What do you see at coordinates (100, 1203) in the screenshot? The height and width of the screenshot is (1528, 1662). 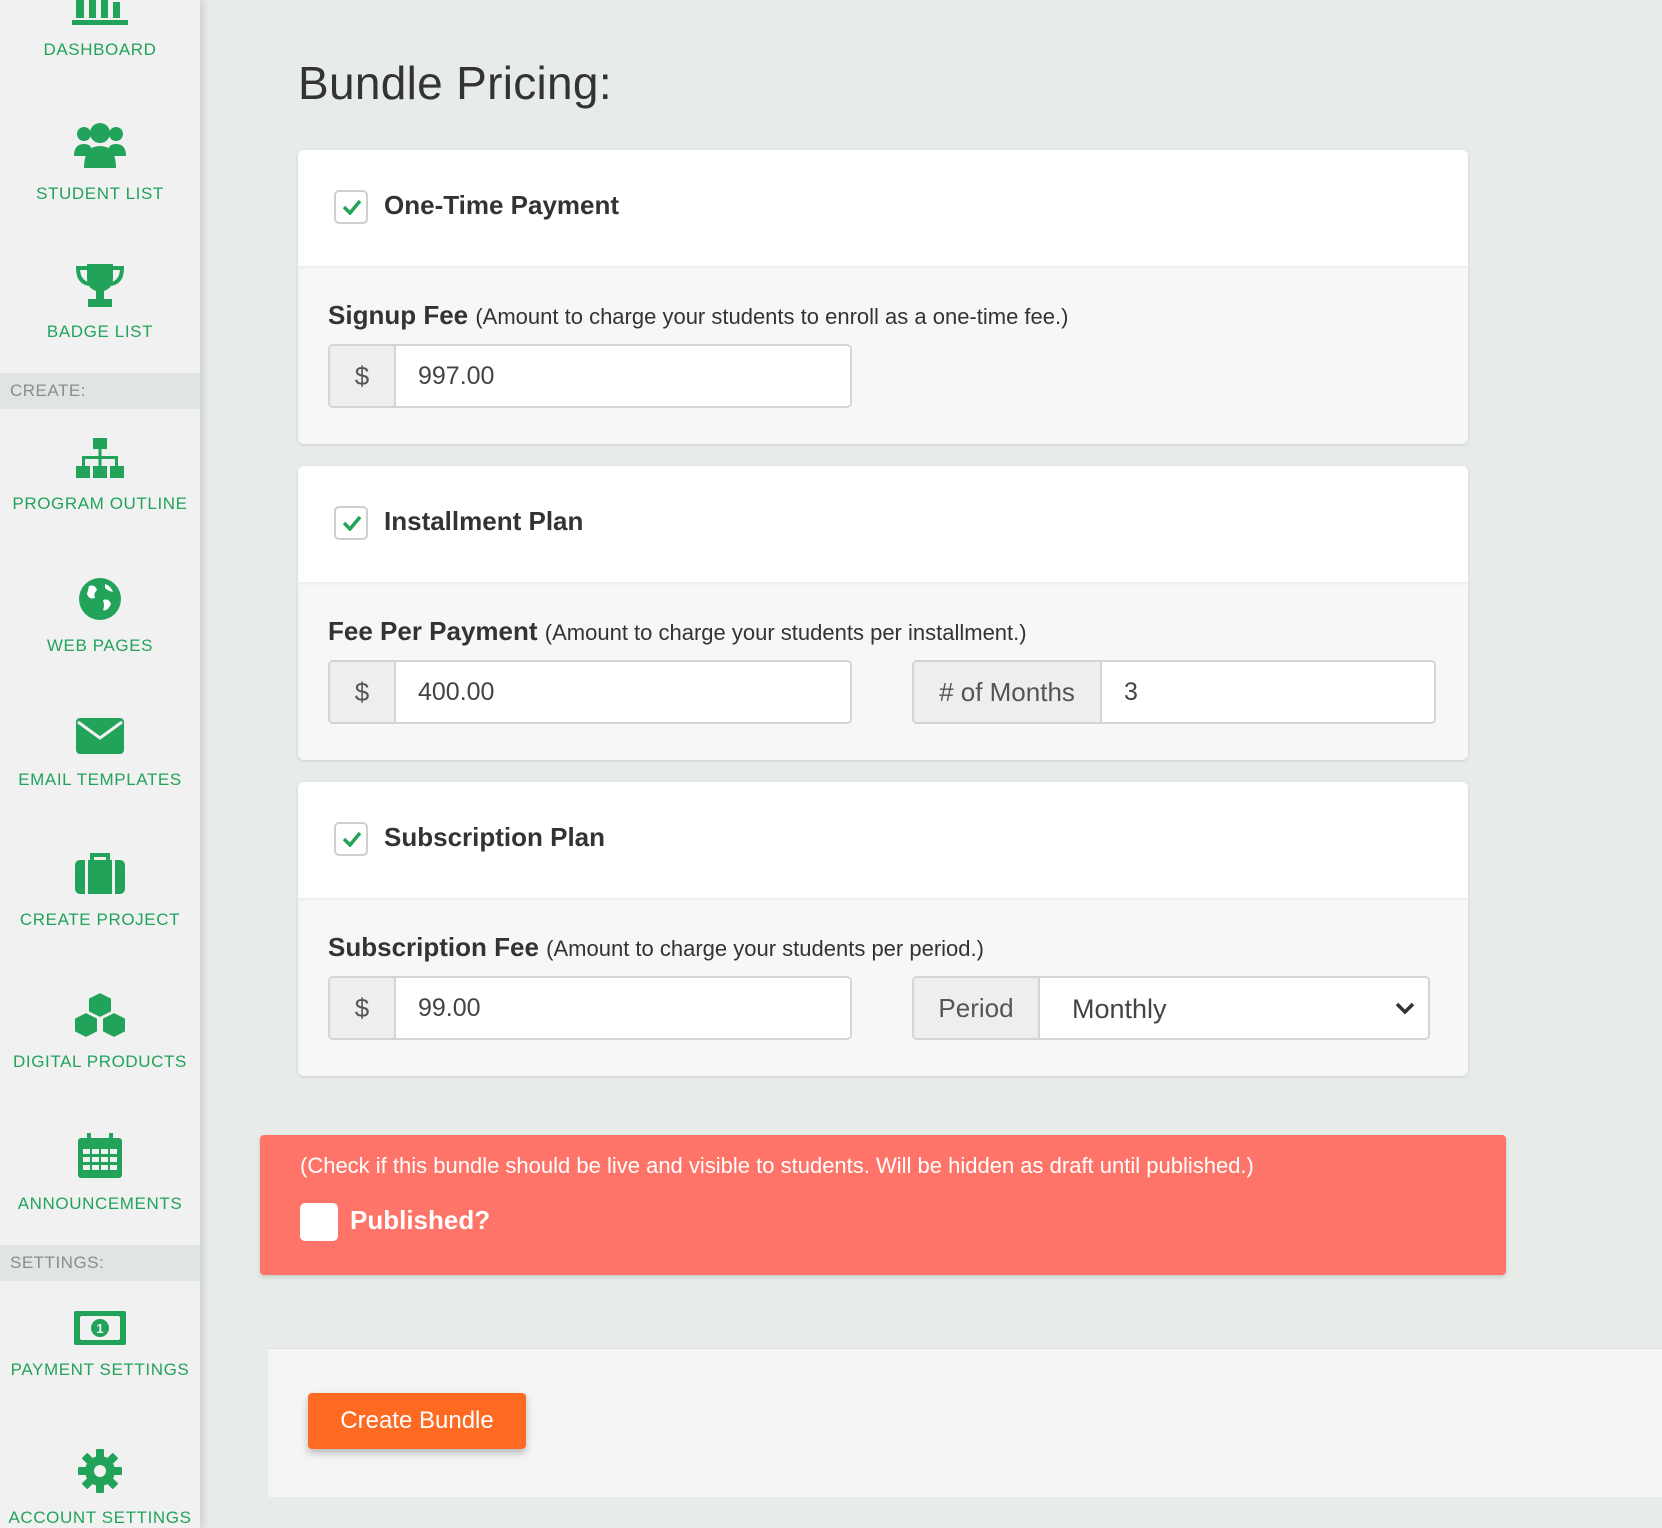 I see `sidebar-item-label: ANNOUNCEMENTS` at bounding box center [100, 1203].